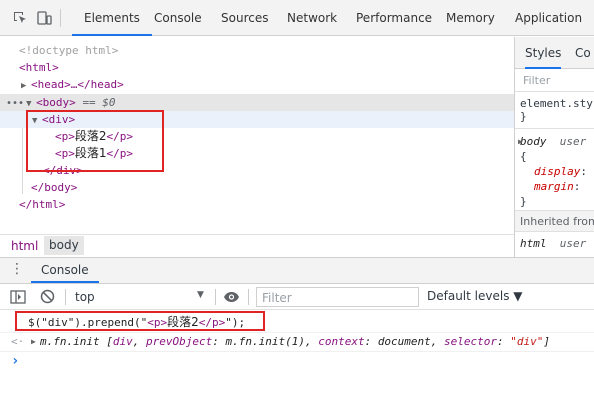 This screenshot has width=594, height=400. I want to click on context-selector: top ▼, so click(141, 297).